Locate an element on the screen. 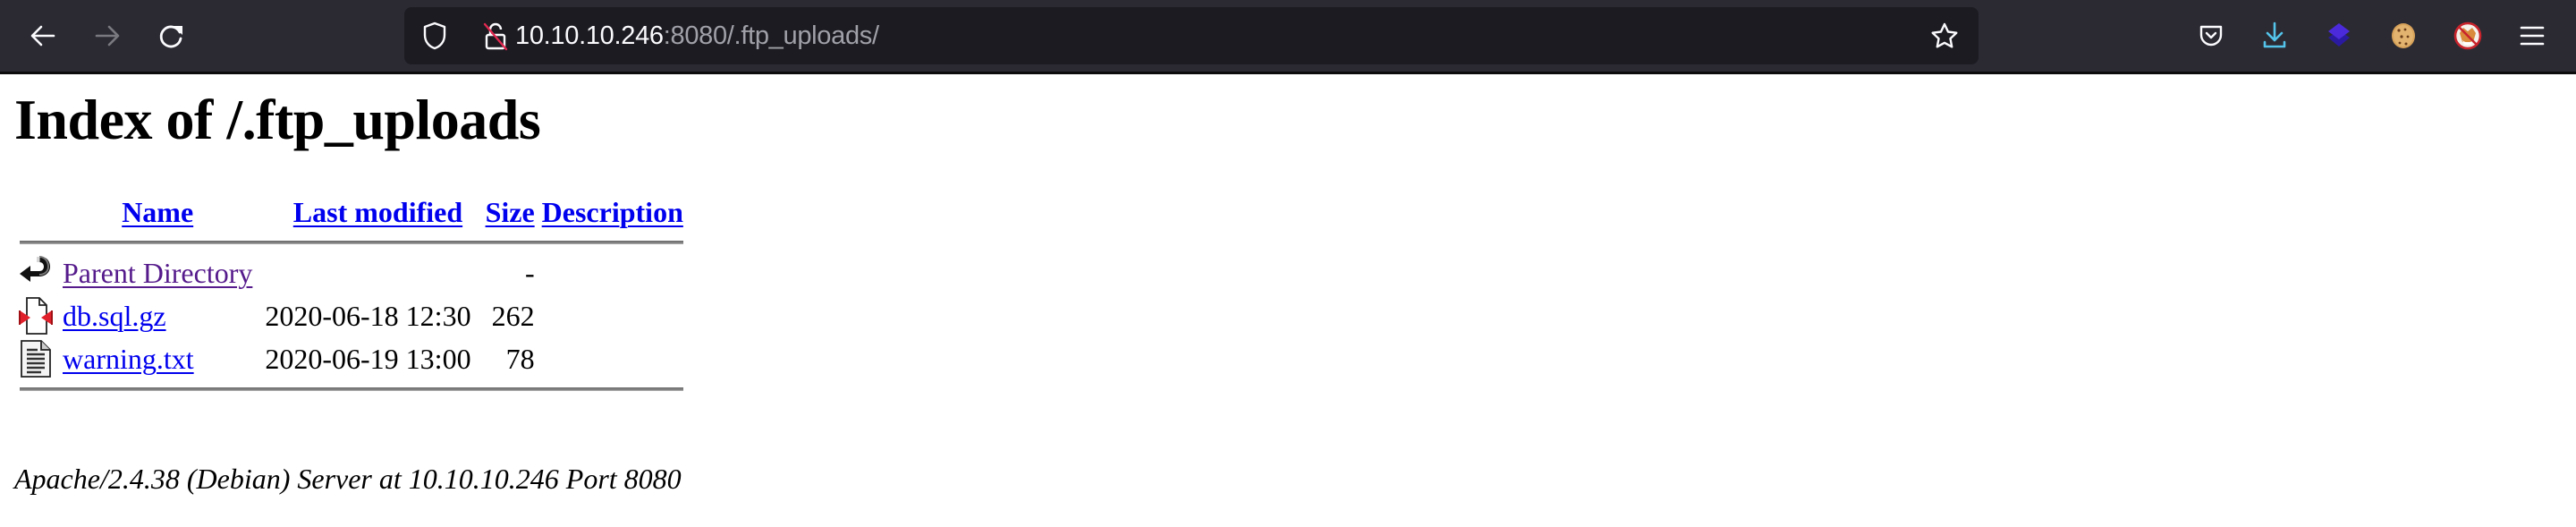 The width and height of the screenshot is (2576, 527). layers-icon is located at coordinates (2339, 35).